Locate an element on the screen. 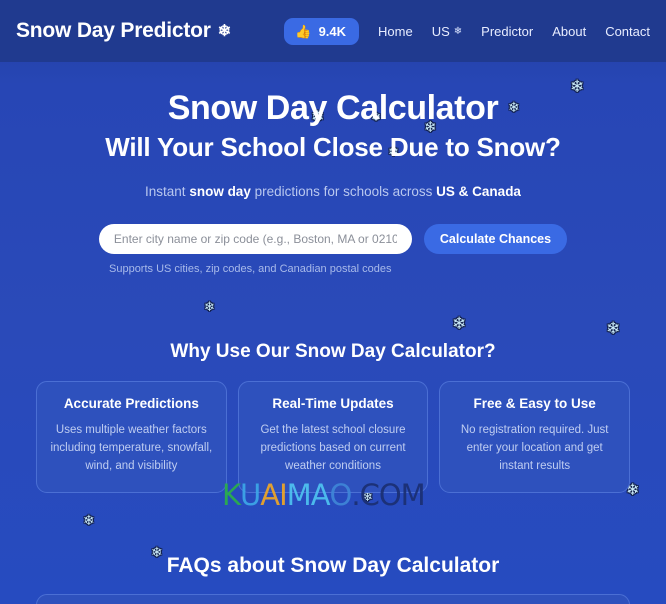 The image size is (666, 604). hero-subtitle: Will Your School Close Due to Snow? is located at coordinates (333, 147).